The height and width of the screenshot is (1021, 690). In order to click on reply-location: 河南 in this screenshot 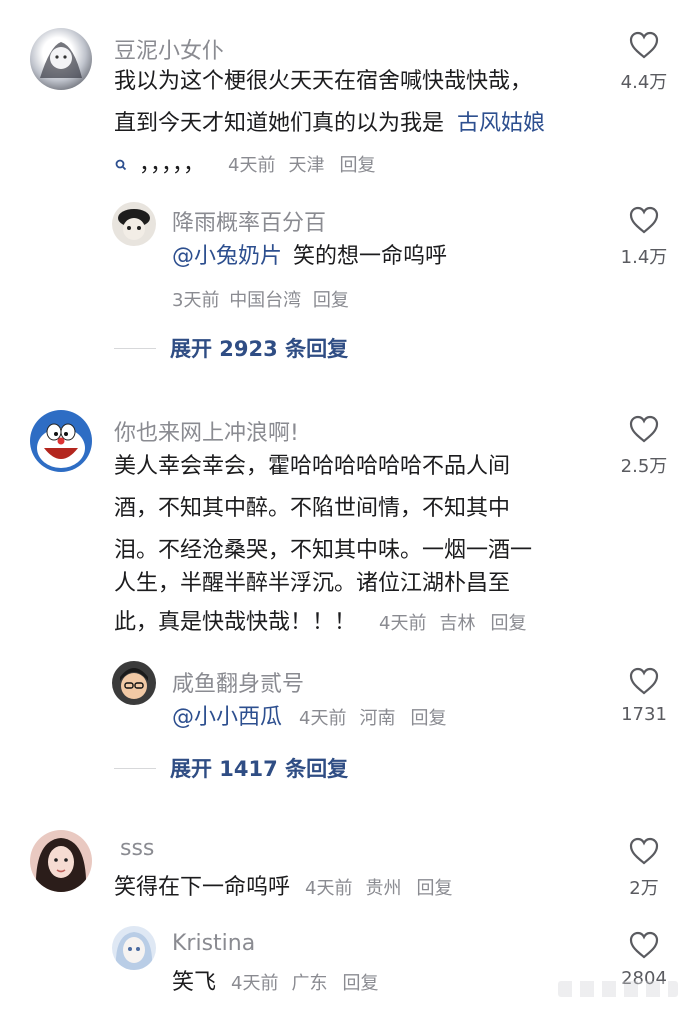, I will do `click(377, 718)`.